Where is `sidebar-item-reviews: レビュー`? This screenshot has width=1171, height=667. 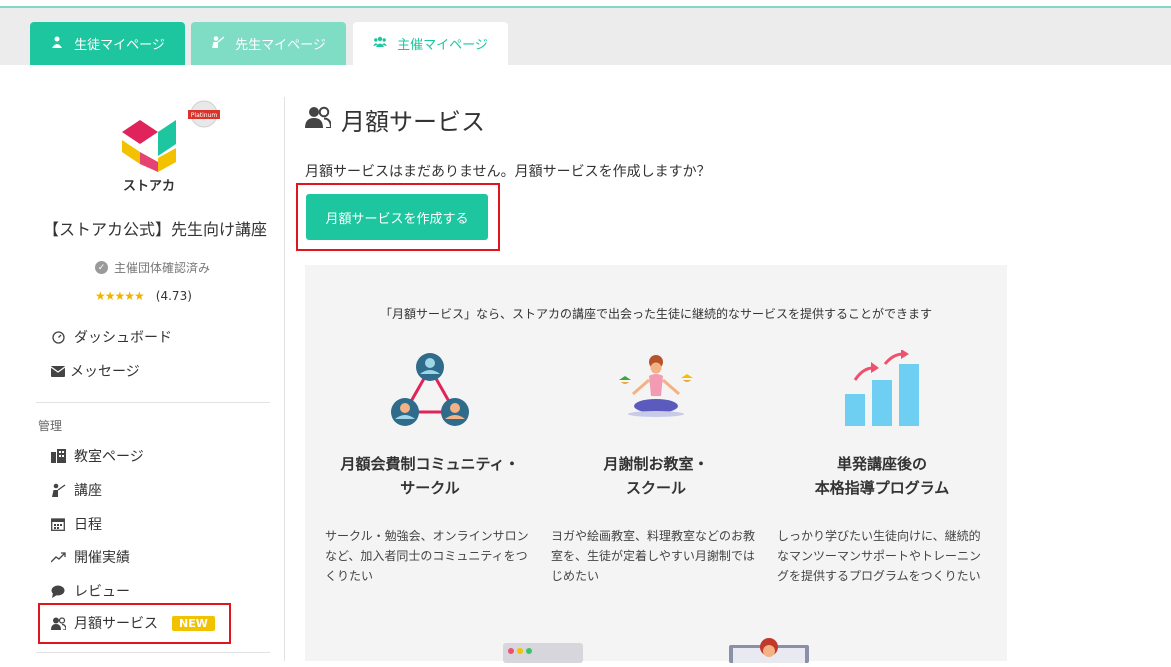 sidebar-item-reviews: レビュー is located at coordinates (90, 591).